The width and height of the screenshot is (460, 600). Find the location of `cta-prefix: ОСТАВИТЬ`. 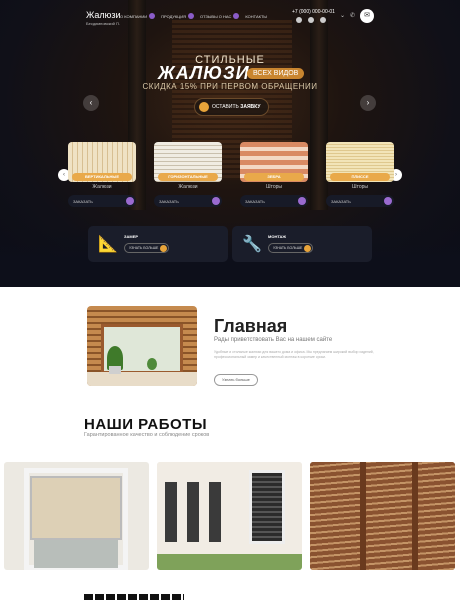

cta-prefix: ОСТАВИТЬ is located at coordinates (225, 107).